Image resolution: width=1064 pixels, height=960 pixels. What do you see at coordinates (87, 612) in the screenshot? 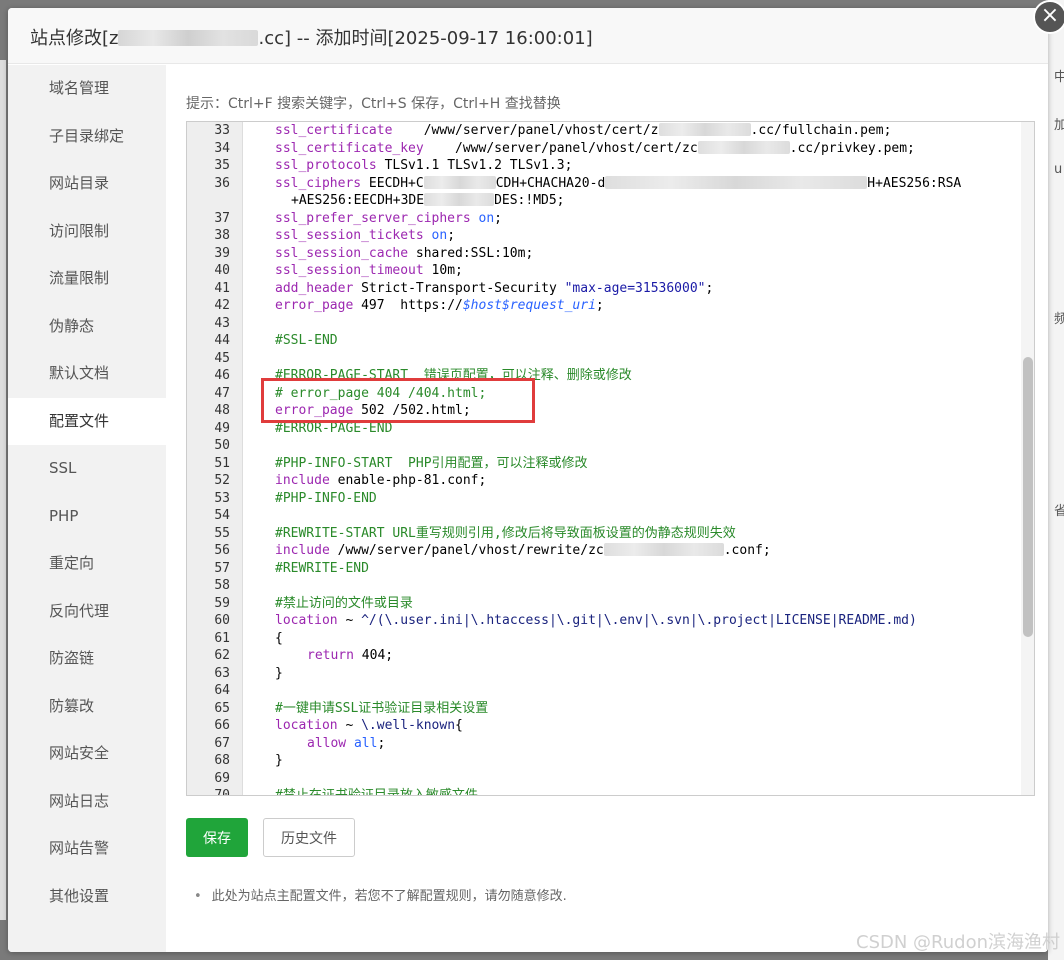
I see `sidebar-item-reverse-proxy: 反向代理` at bounding box center [87, 612].